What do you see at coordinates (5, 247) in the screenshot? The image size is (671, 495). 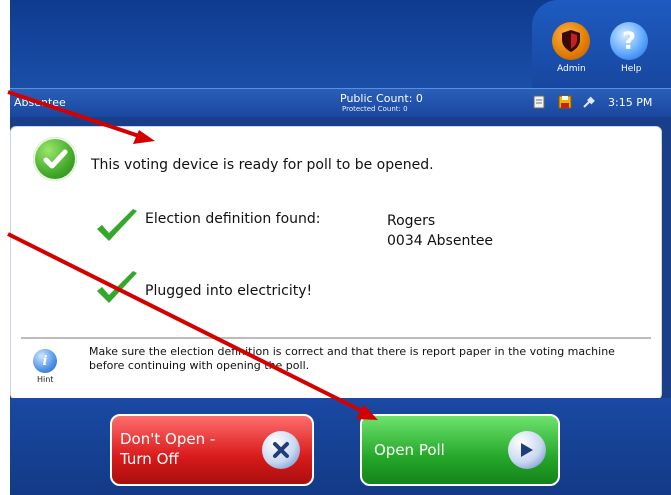 I see `left-margin` at bounding box center [5, 247].